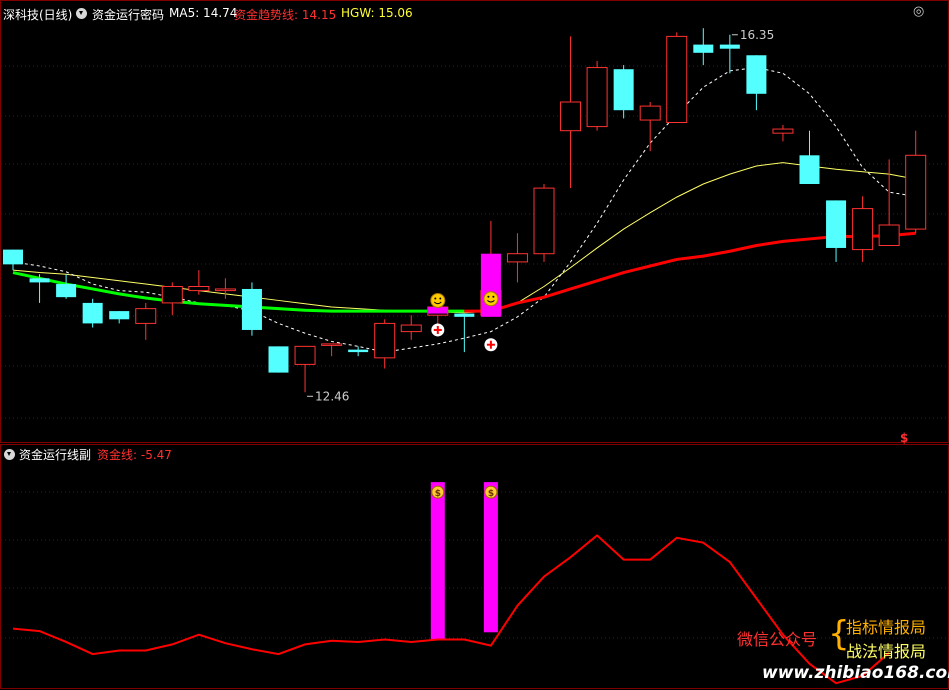 The height and width of the screenshot is (690, 949). Describe the element at coordinates (377, 13) in the screenshot. I see `hgw-label: HGW: 15.06` at that location.